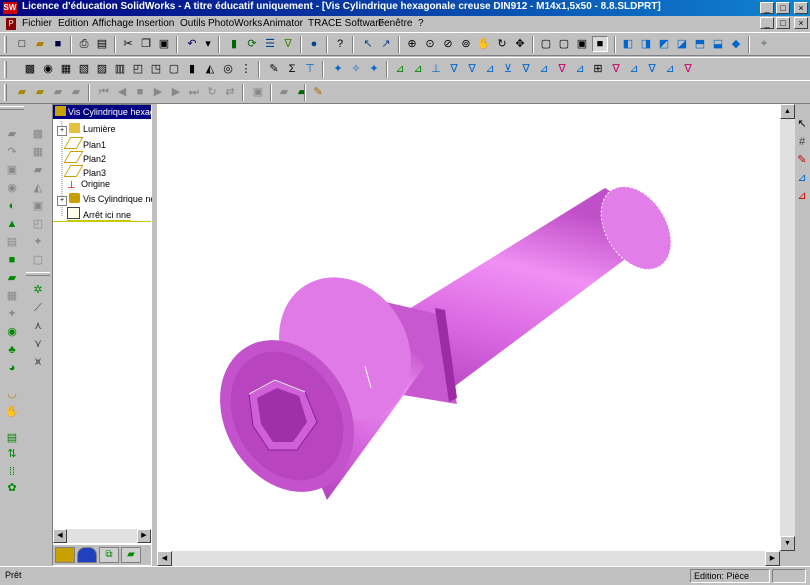 This screenshot has height=585, width=810. I want to click on relation-perpendicular-icon: ⊥, so click(436, 69).